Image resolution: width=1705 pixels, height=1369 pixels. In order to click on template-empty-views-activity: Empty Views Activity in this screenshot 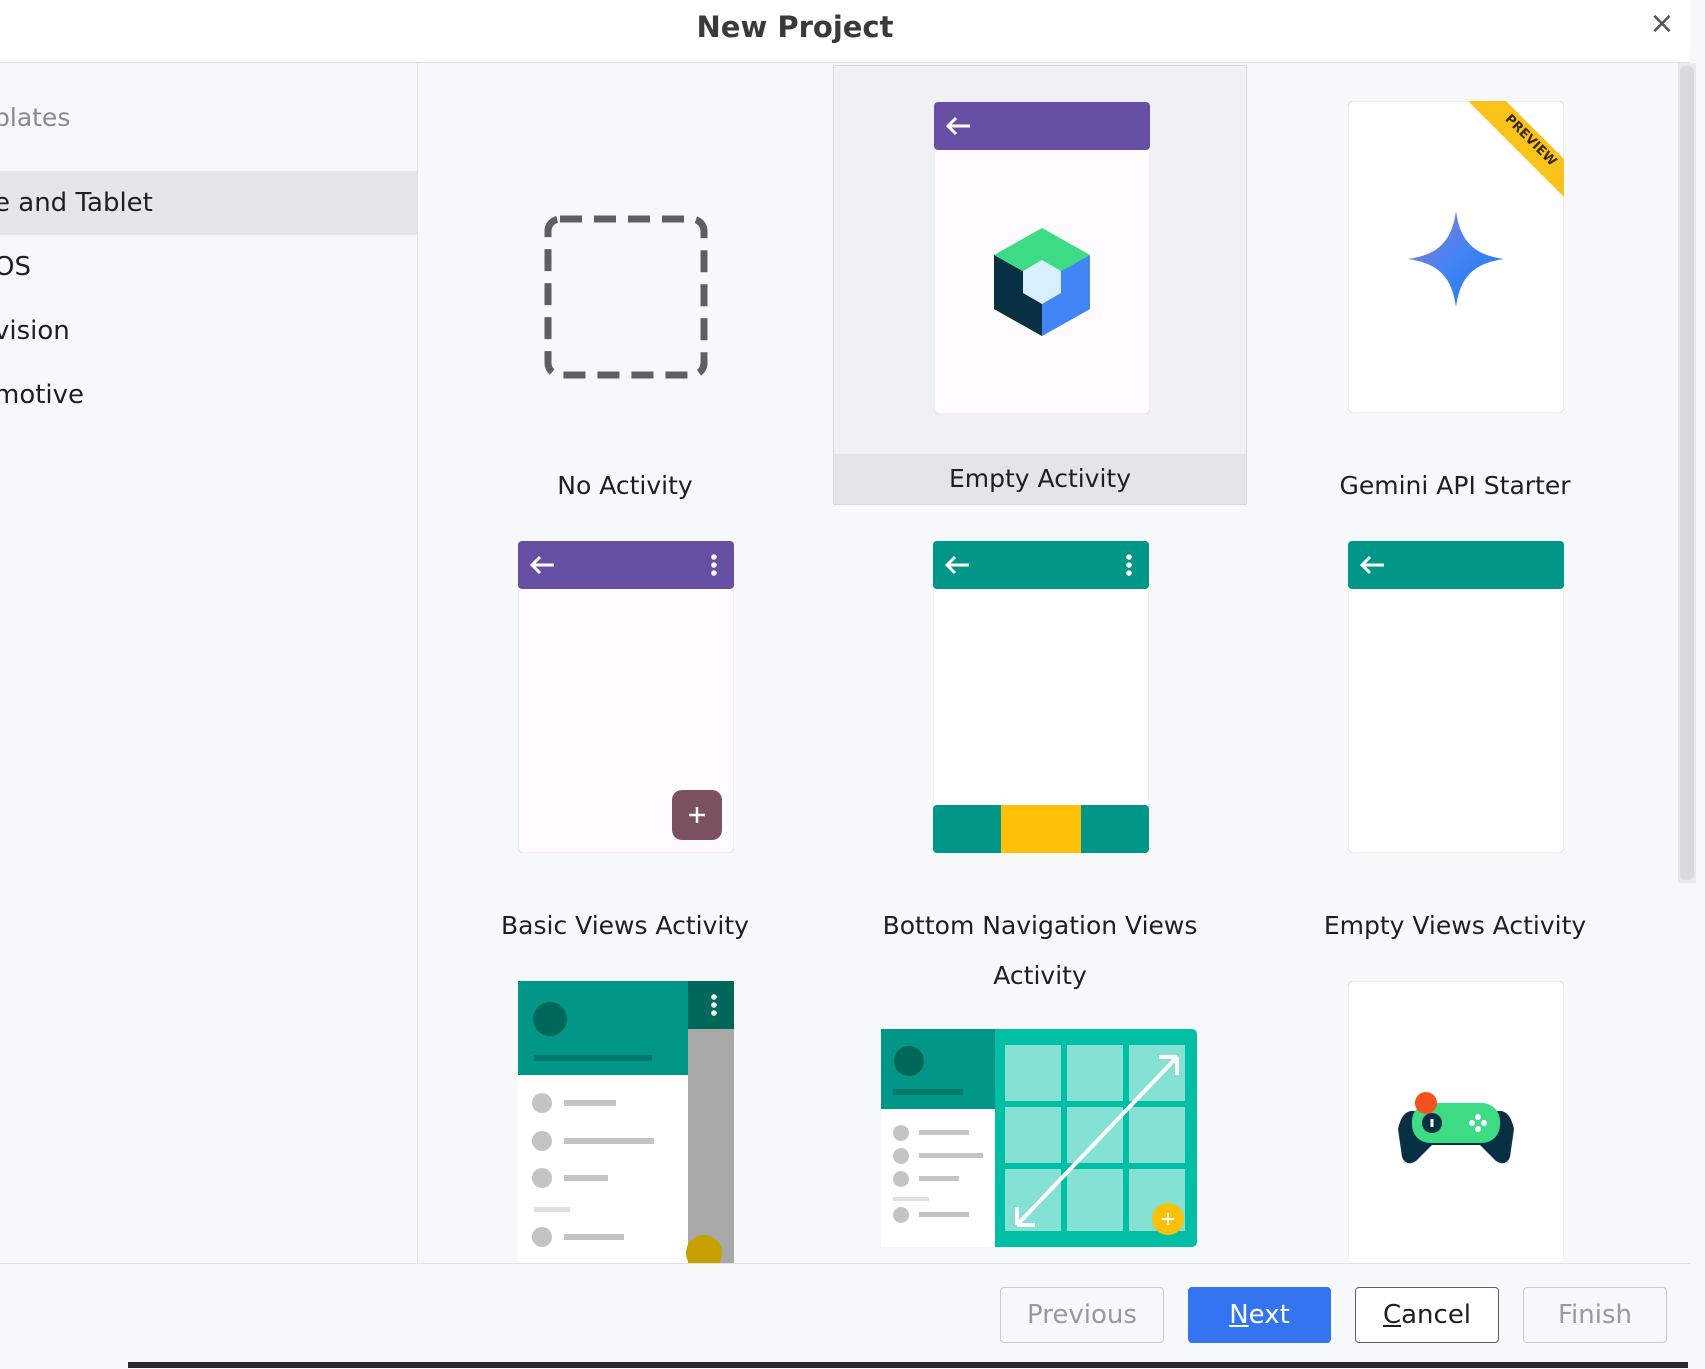, I will do `click(1455, 725)`.